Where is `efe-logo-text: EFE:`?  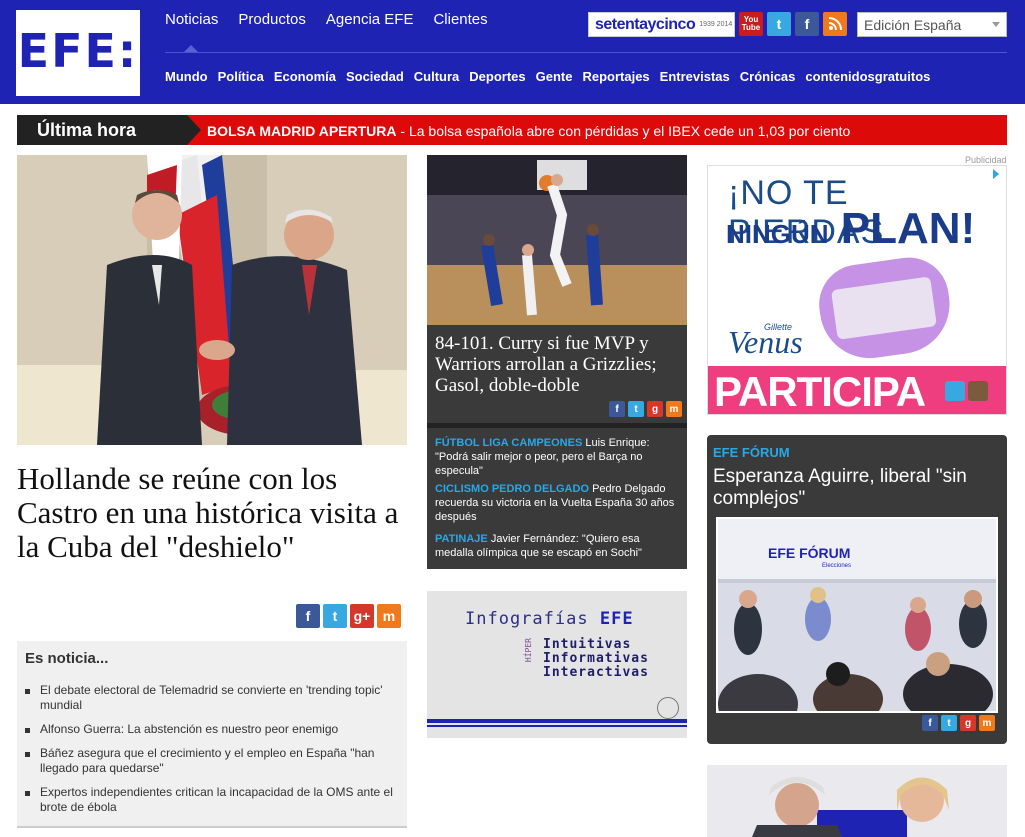
efe-logo-text: EFE: is located at coordinates (78, 51).